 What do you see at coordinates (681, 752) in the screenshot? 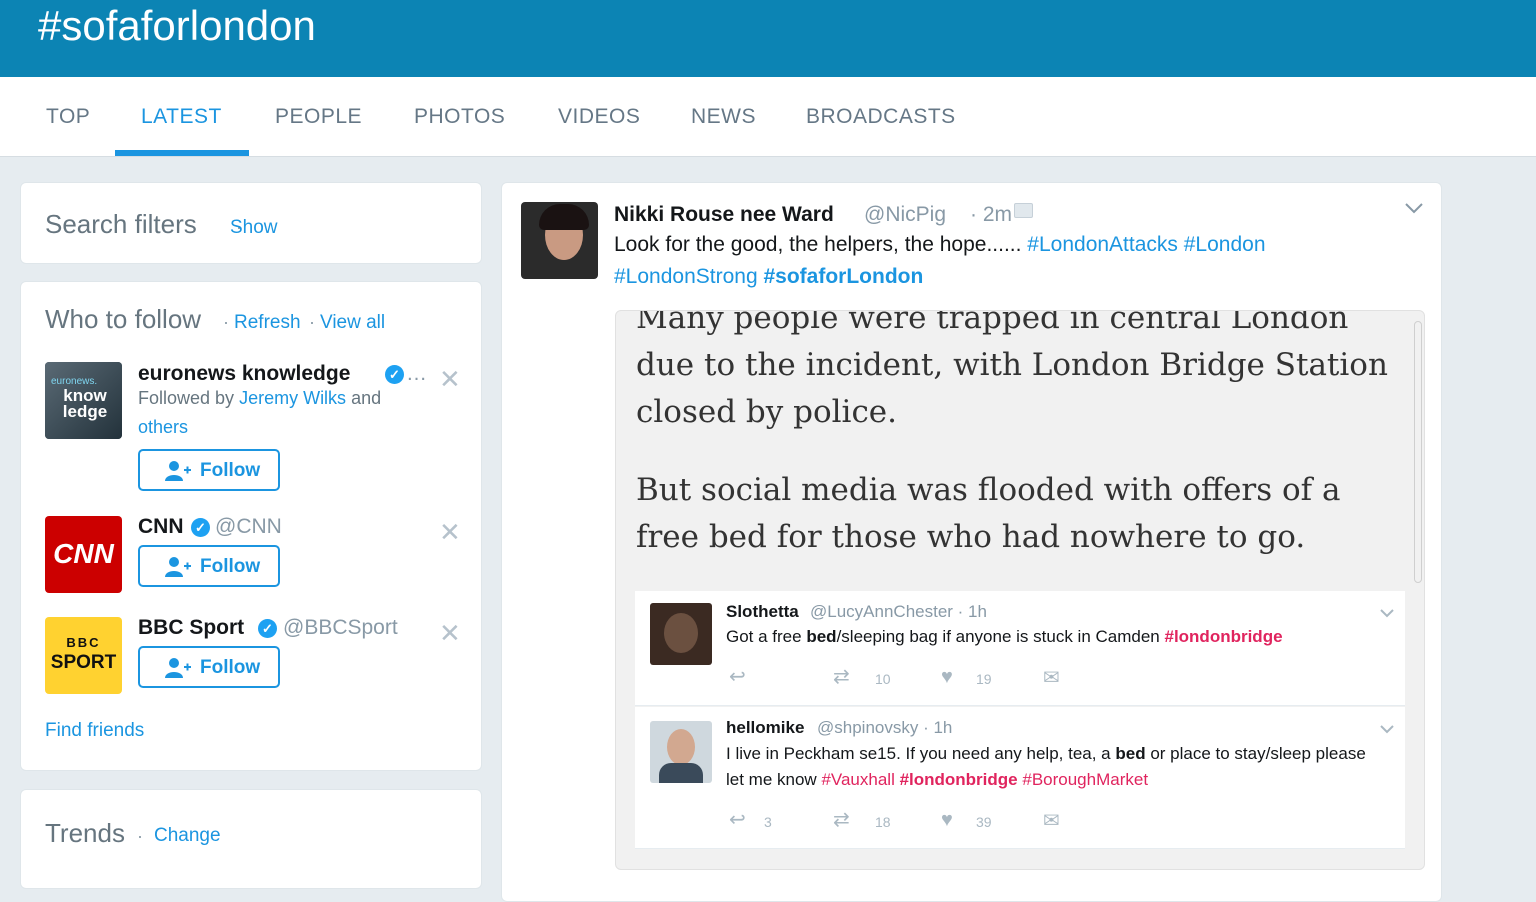
I see `hellomike-avatar` at bounding box center [681, 752].